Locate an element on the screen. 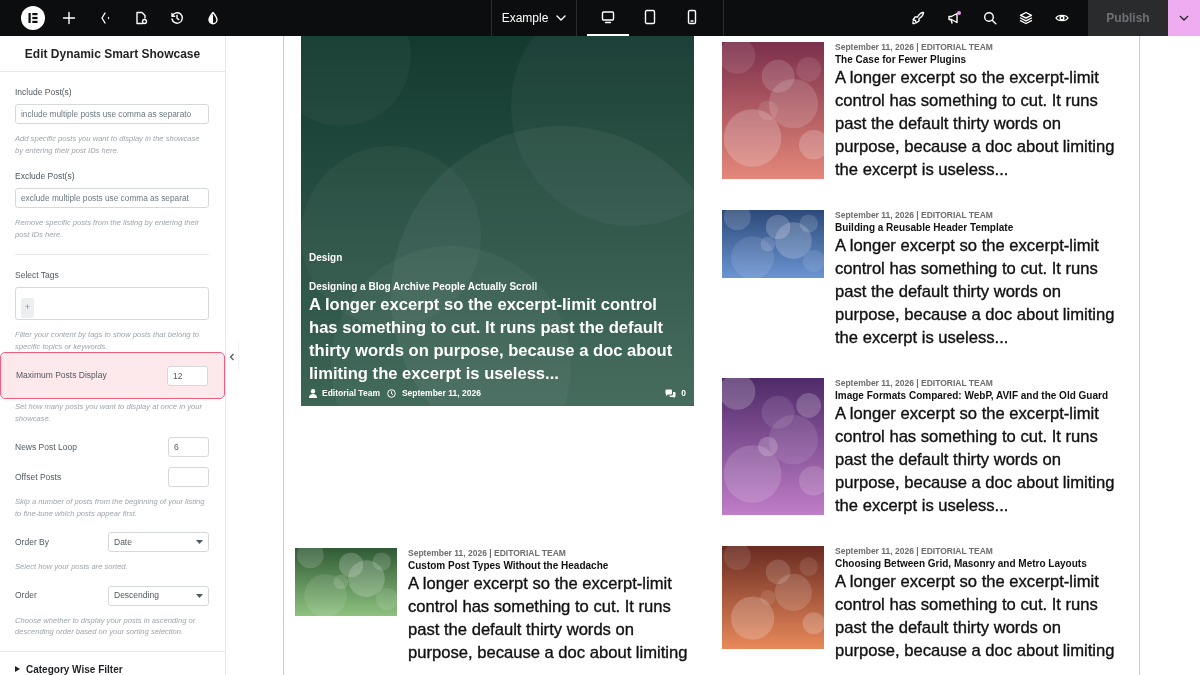  category-label: Design is located at coordinates (326, 258).